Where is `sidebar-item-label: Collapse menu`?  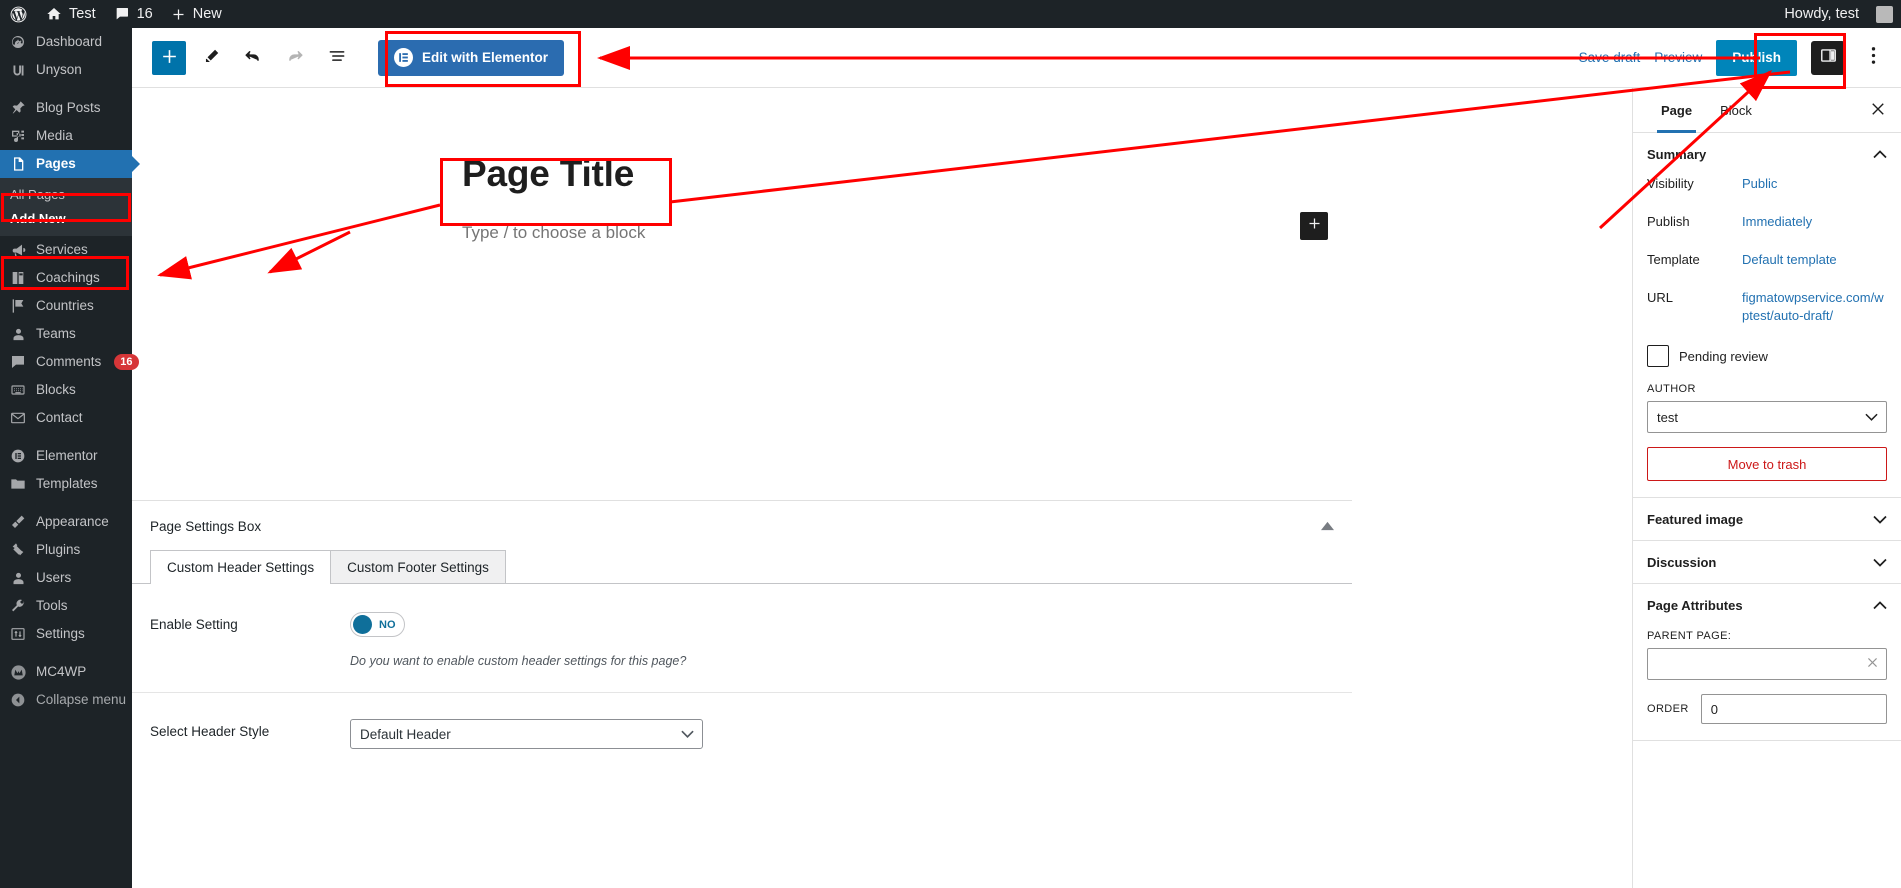 sidebar-item-label: Collapse menu is located at coordinates (81, 700).